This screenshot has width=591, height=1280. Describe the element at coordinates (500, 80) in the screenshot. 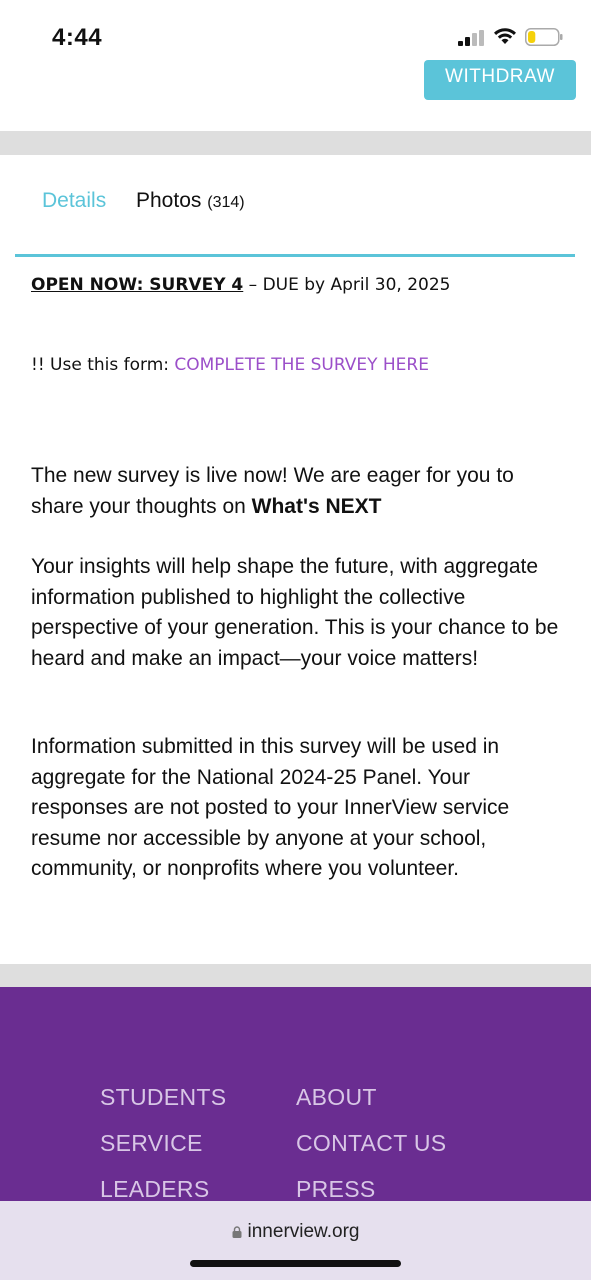

I see `withdraw-button: WITHDRAW` at that location.